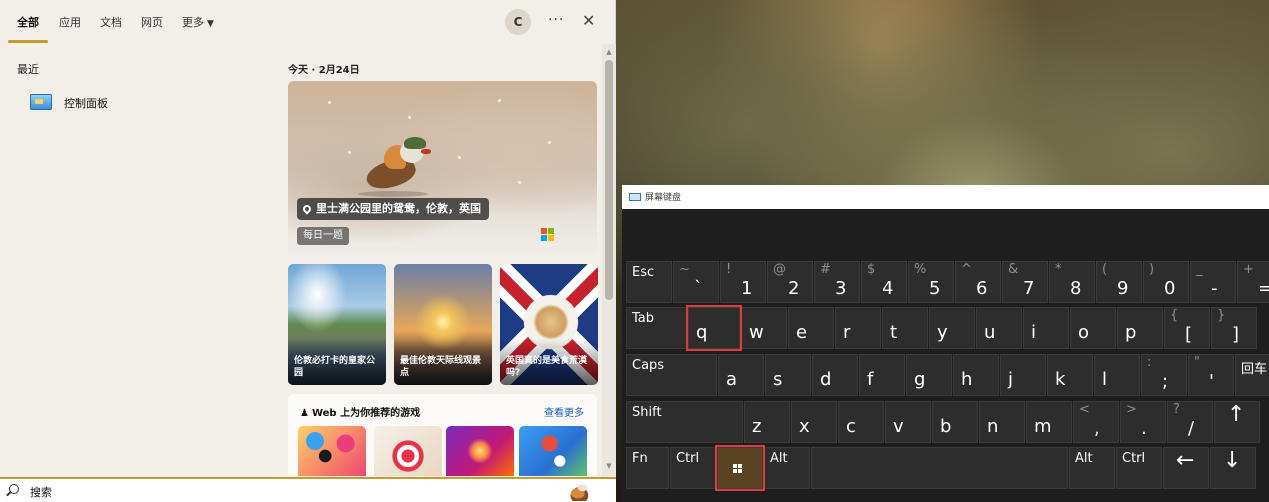 This screenshot has height=502, width=1269. Describe the element at coordinates (28, 22) in the screenshot. I see `tab-all: 全部` at that location.